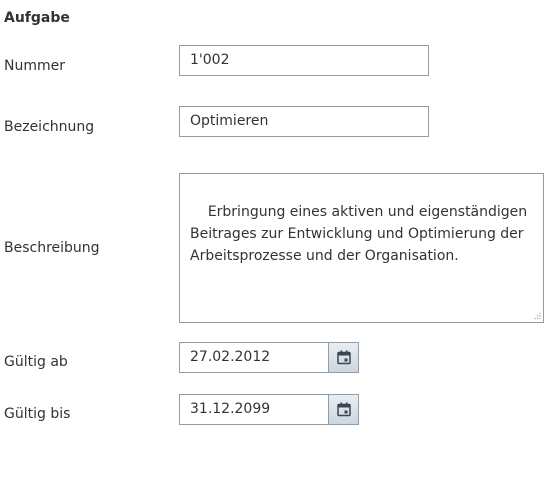 This screenshot has height=483, width=557. I want to click on bezeichnung-field: Optimieren, so click(304, 121).